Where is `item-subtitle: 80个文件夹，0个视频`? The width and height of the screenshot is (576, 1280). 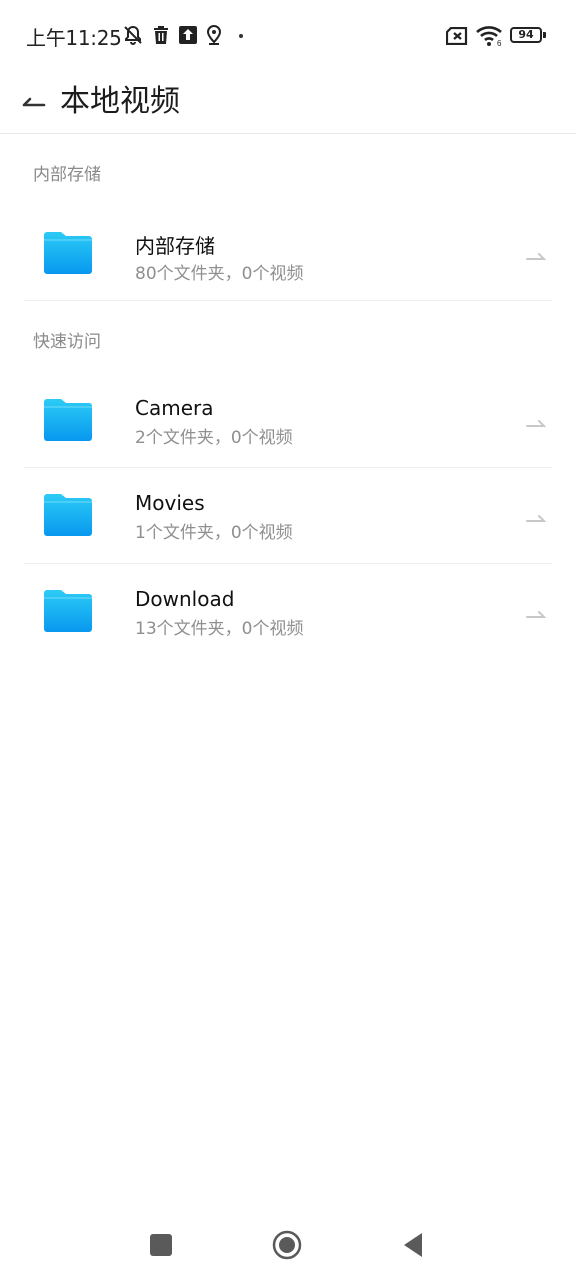
item-subtitle: 80个文件夹，0个视频 is located at coordinates (219, 274).